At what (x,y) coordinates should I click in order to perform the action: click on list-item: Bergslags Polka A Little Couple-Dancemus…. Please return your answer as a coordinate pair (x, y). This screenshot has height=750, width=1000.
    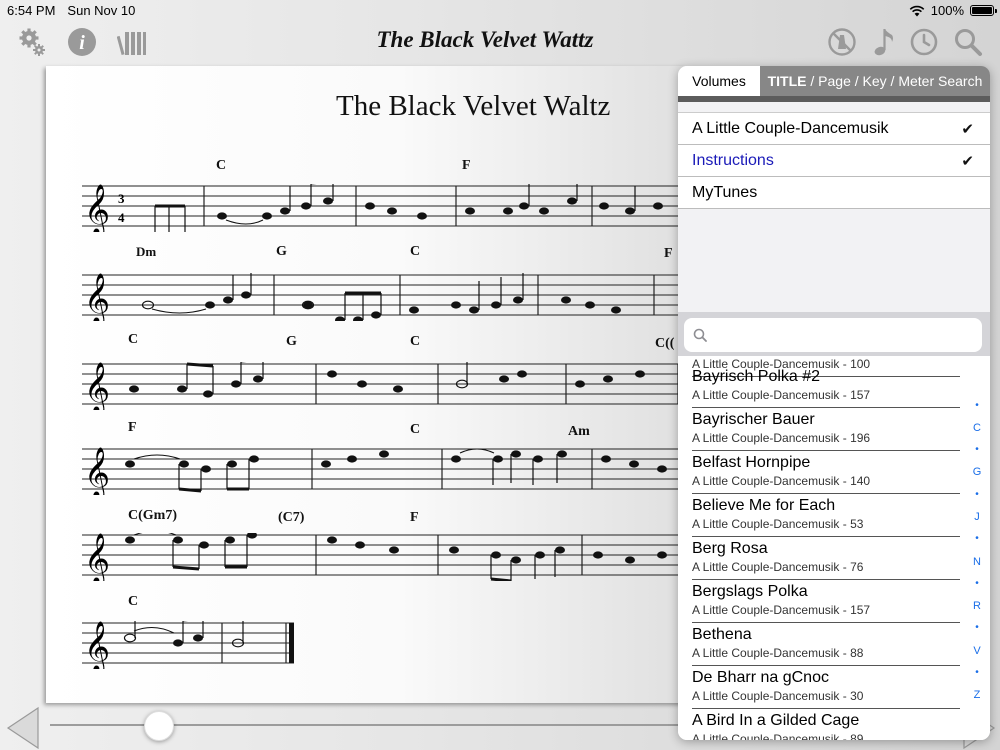
    Looking at the image, I should click on (823, 601).